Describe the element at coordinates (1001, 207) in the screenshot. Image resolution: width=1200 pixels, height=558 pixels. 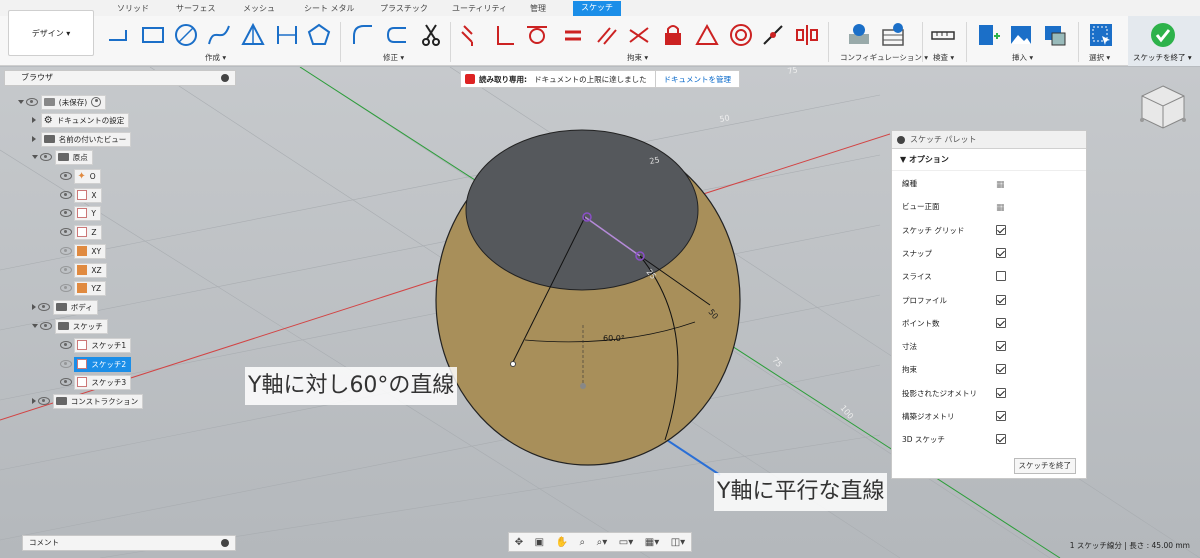
I see `look-at-icon: ▦` at that location.